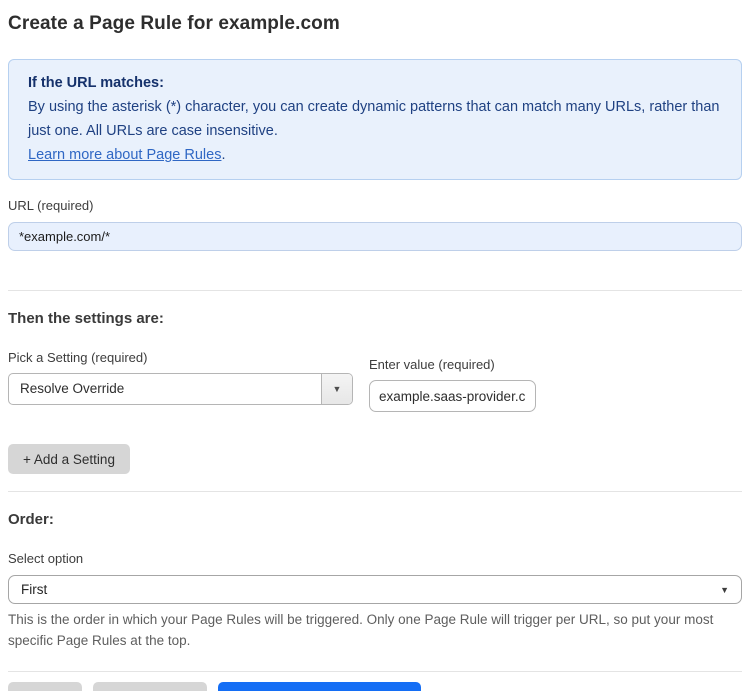 This screenshot has width=750, height=691. What do you see at coordinates (69, 459) in the screenshot?
I see `add-setting-button: + Add a Setting` at bounding box center [69, 459].